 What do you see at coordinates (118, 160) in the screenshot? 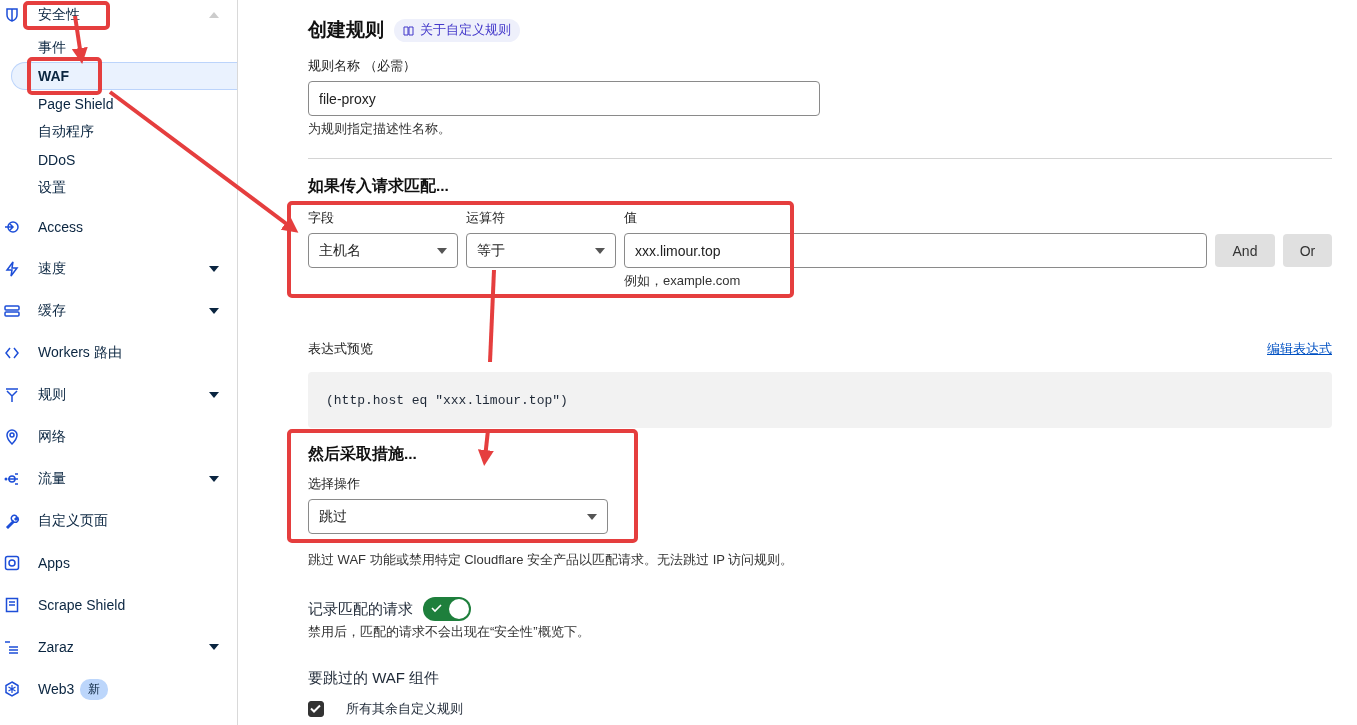
I see `sidebar-subitem: DDoS` at bounding box center [118, 160].